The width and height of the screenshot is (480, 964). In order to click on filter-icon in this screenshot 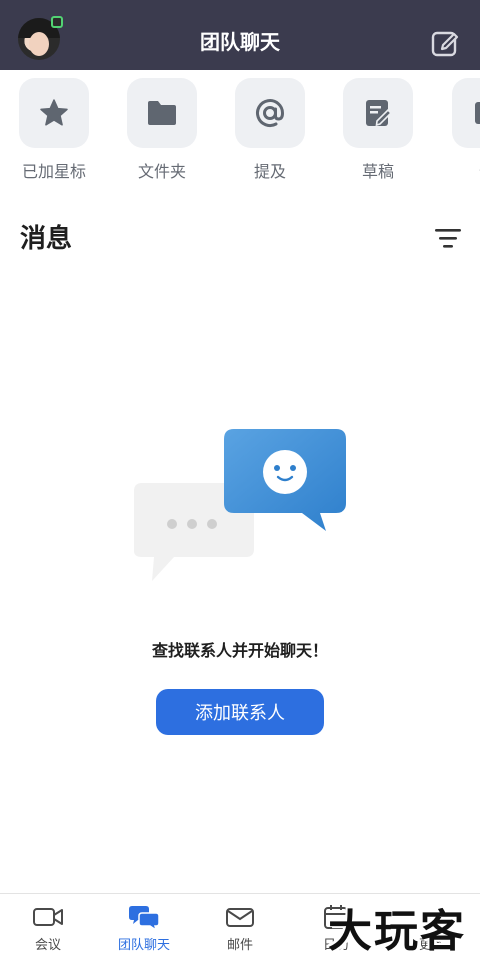, I will do `click(448, 238)`.